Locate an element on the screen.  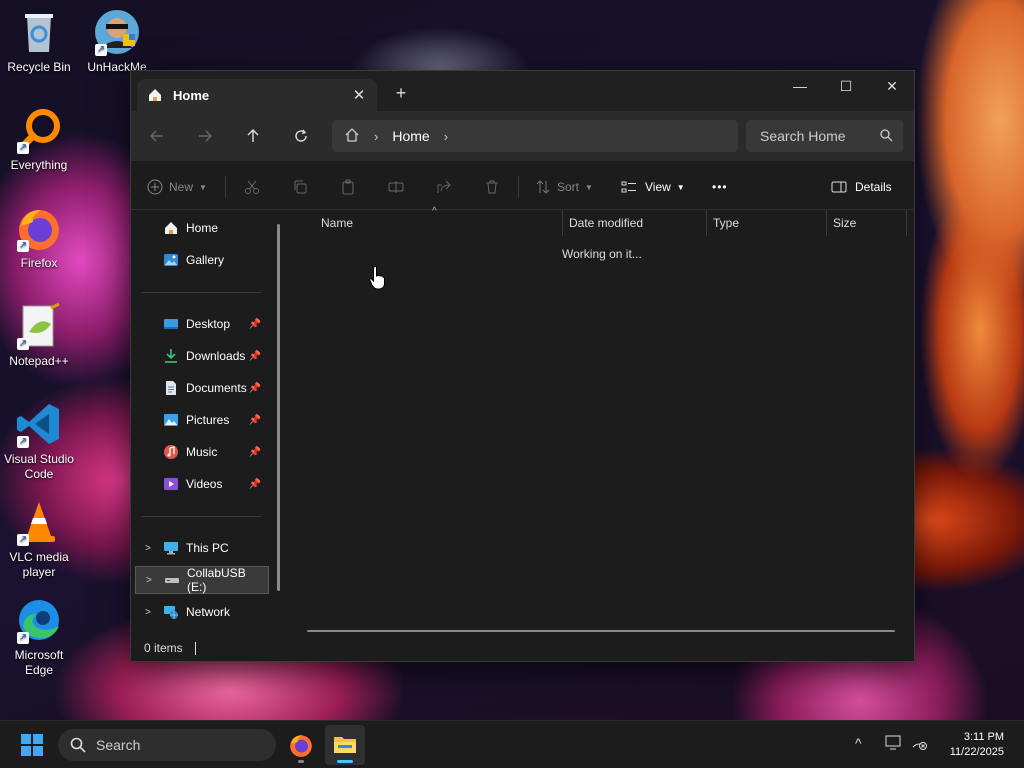
close-window-button: ✕ is located at coordinates (892, 87).